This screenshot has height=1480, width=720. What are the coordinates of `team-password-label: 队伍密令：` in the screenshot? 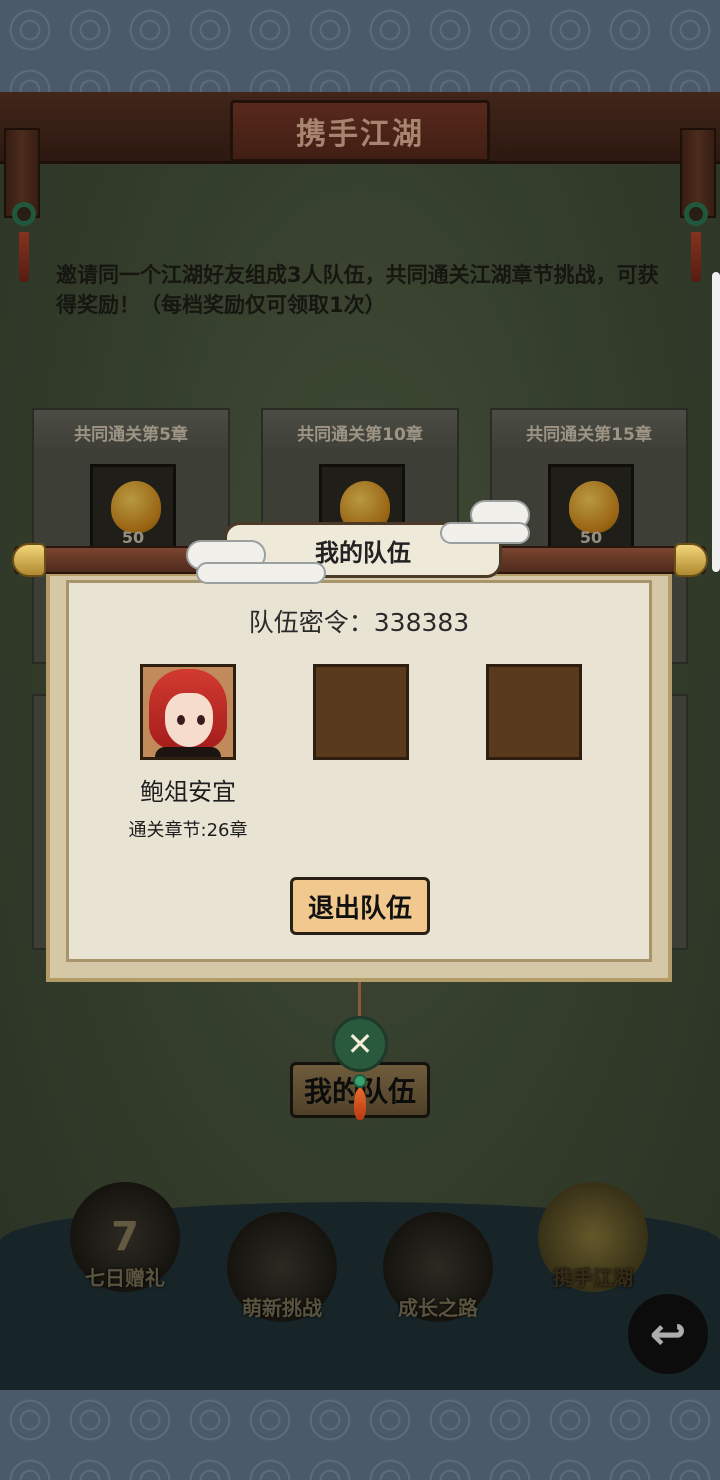 It's located at (311, 622).